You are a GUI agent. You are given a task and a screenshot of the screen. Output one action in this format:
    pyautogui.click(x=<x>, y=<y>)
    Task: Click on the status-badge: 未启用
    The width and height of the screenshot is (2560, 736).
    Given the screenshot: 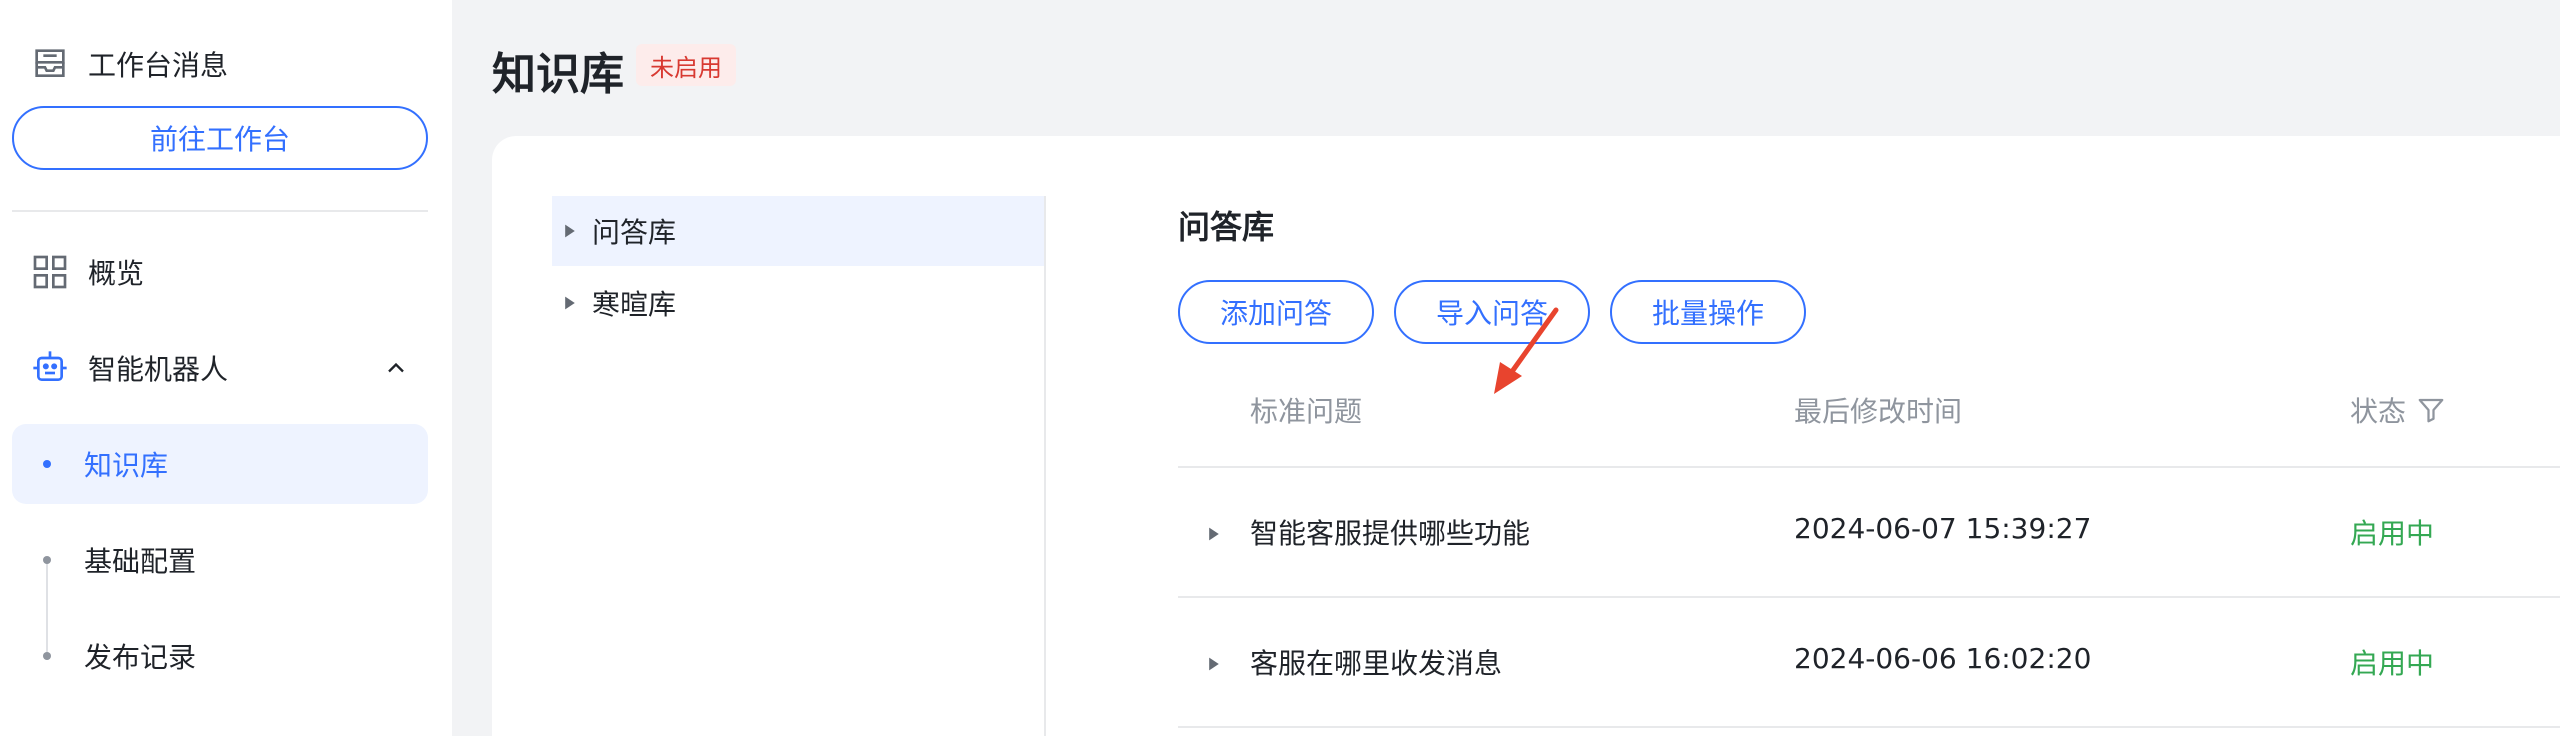 What is the action you would take?
    pyautogui.click(x=686, y=65)
    